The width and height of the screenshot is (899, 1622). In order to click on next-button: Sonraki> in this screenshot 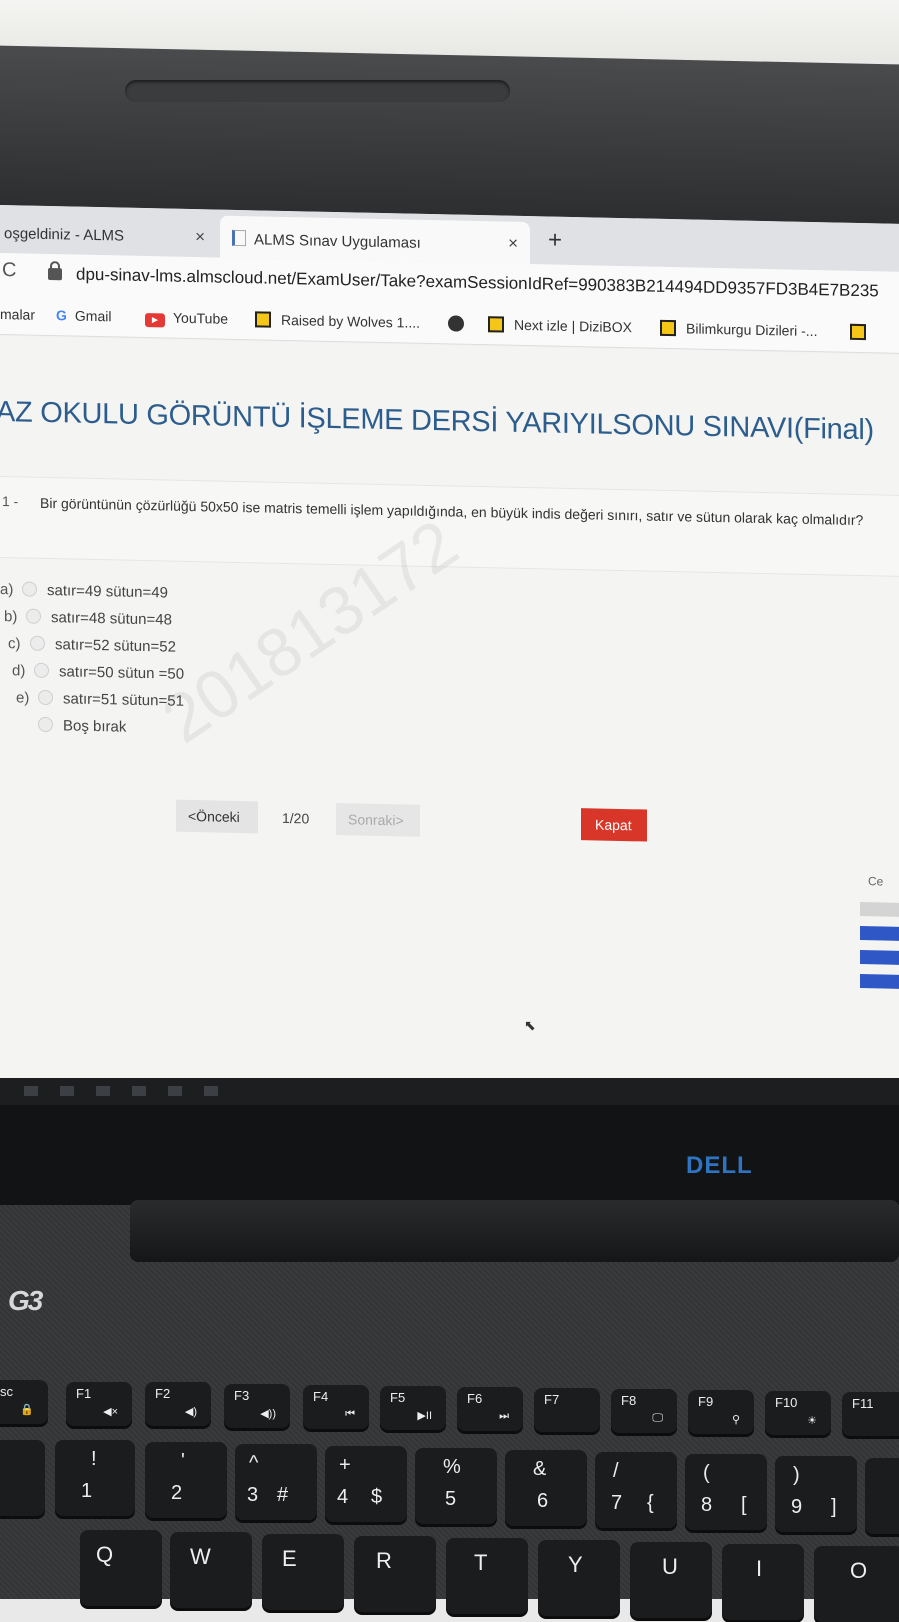, I will do `click(378, 820)`.